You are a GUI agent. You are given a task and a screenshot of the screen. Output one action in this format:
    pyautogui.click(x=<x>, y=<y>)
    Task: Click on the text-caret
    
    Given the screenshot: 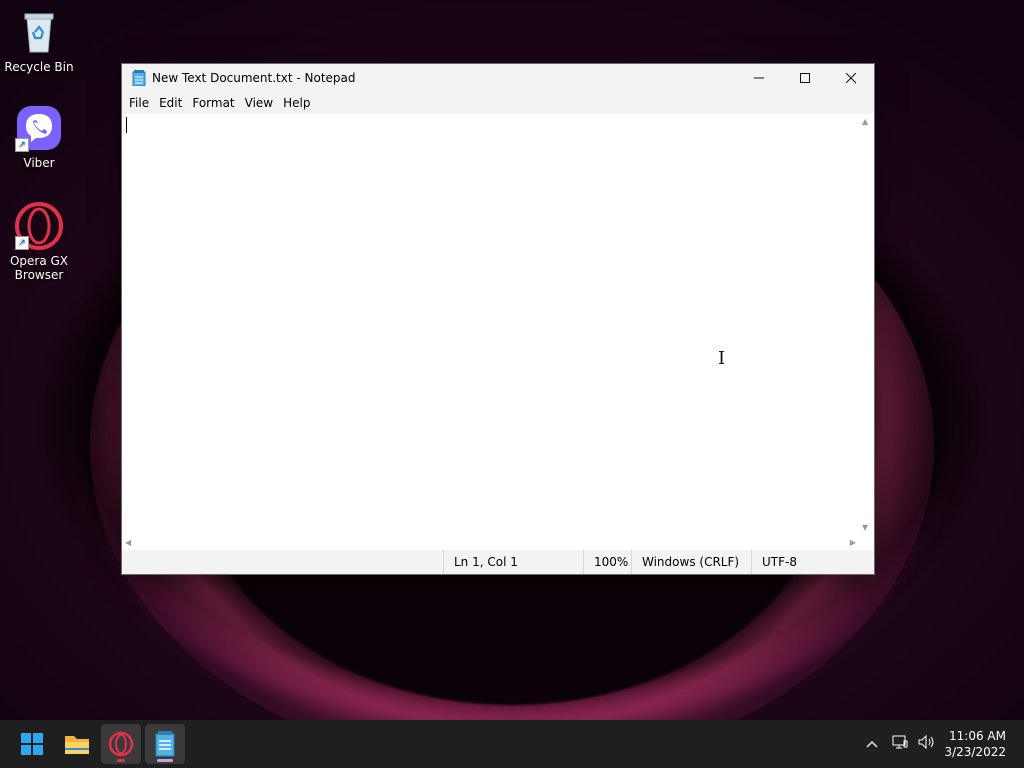 What is the action you would take?
    pyautogui.click(x=126, y=125)
    